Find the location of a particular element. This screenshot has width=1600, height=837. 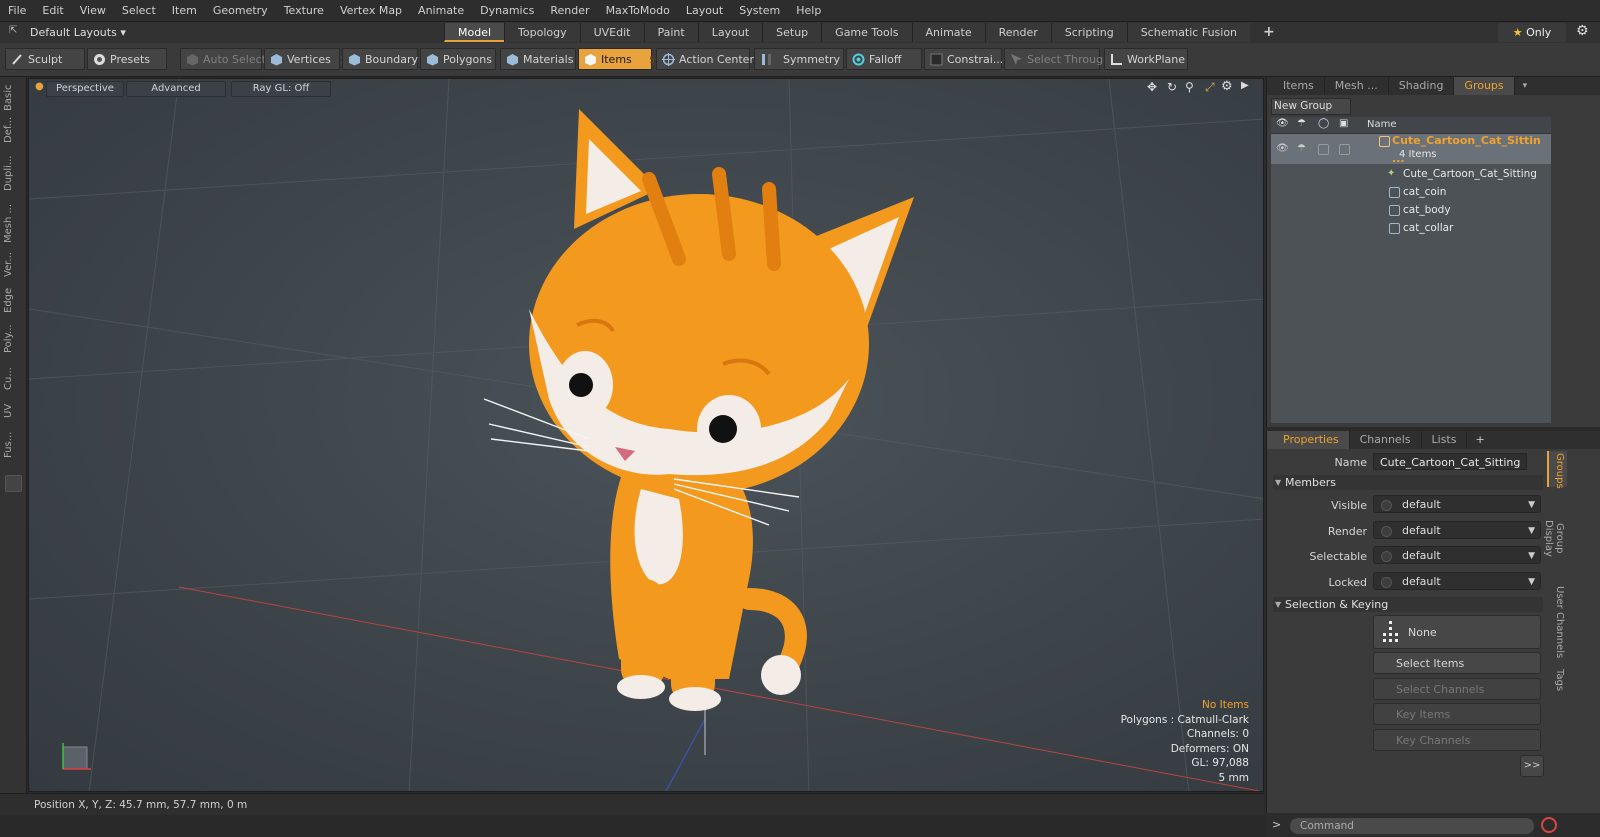

add-tab-button: + is located at coordinates (1269, 32).